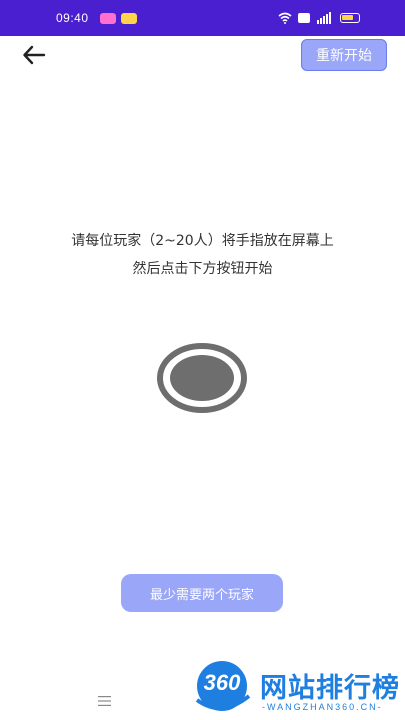 This screenshot has height=720, width=405. Describe the element at coordinates (285, 18) in the screenshot. I see `wifi-icon` at that location.